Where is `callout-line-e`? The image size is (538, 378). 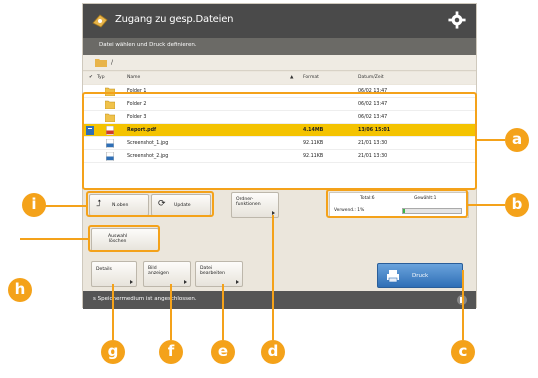 callout-line-e is located at coordinates (223, 312).